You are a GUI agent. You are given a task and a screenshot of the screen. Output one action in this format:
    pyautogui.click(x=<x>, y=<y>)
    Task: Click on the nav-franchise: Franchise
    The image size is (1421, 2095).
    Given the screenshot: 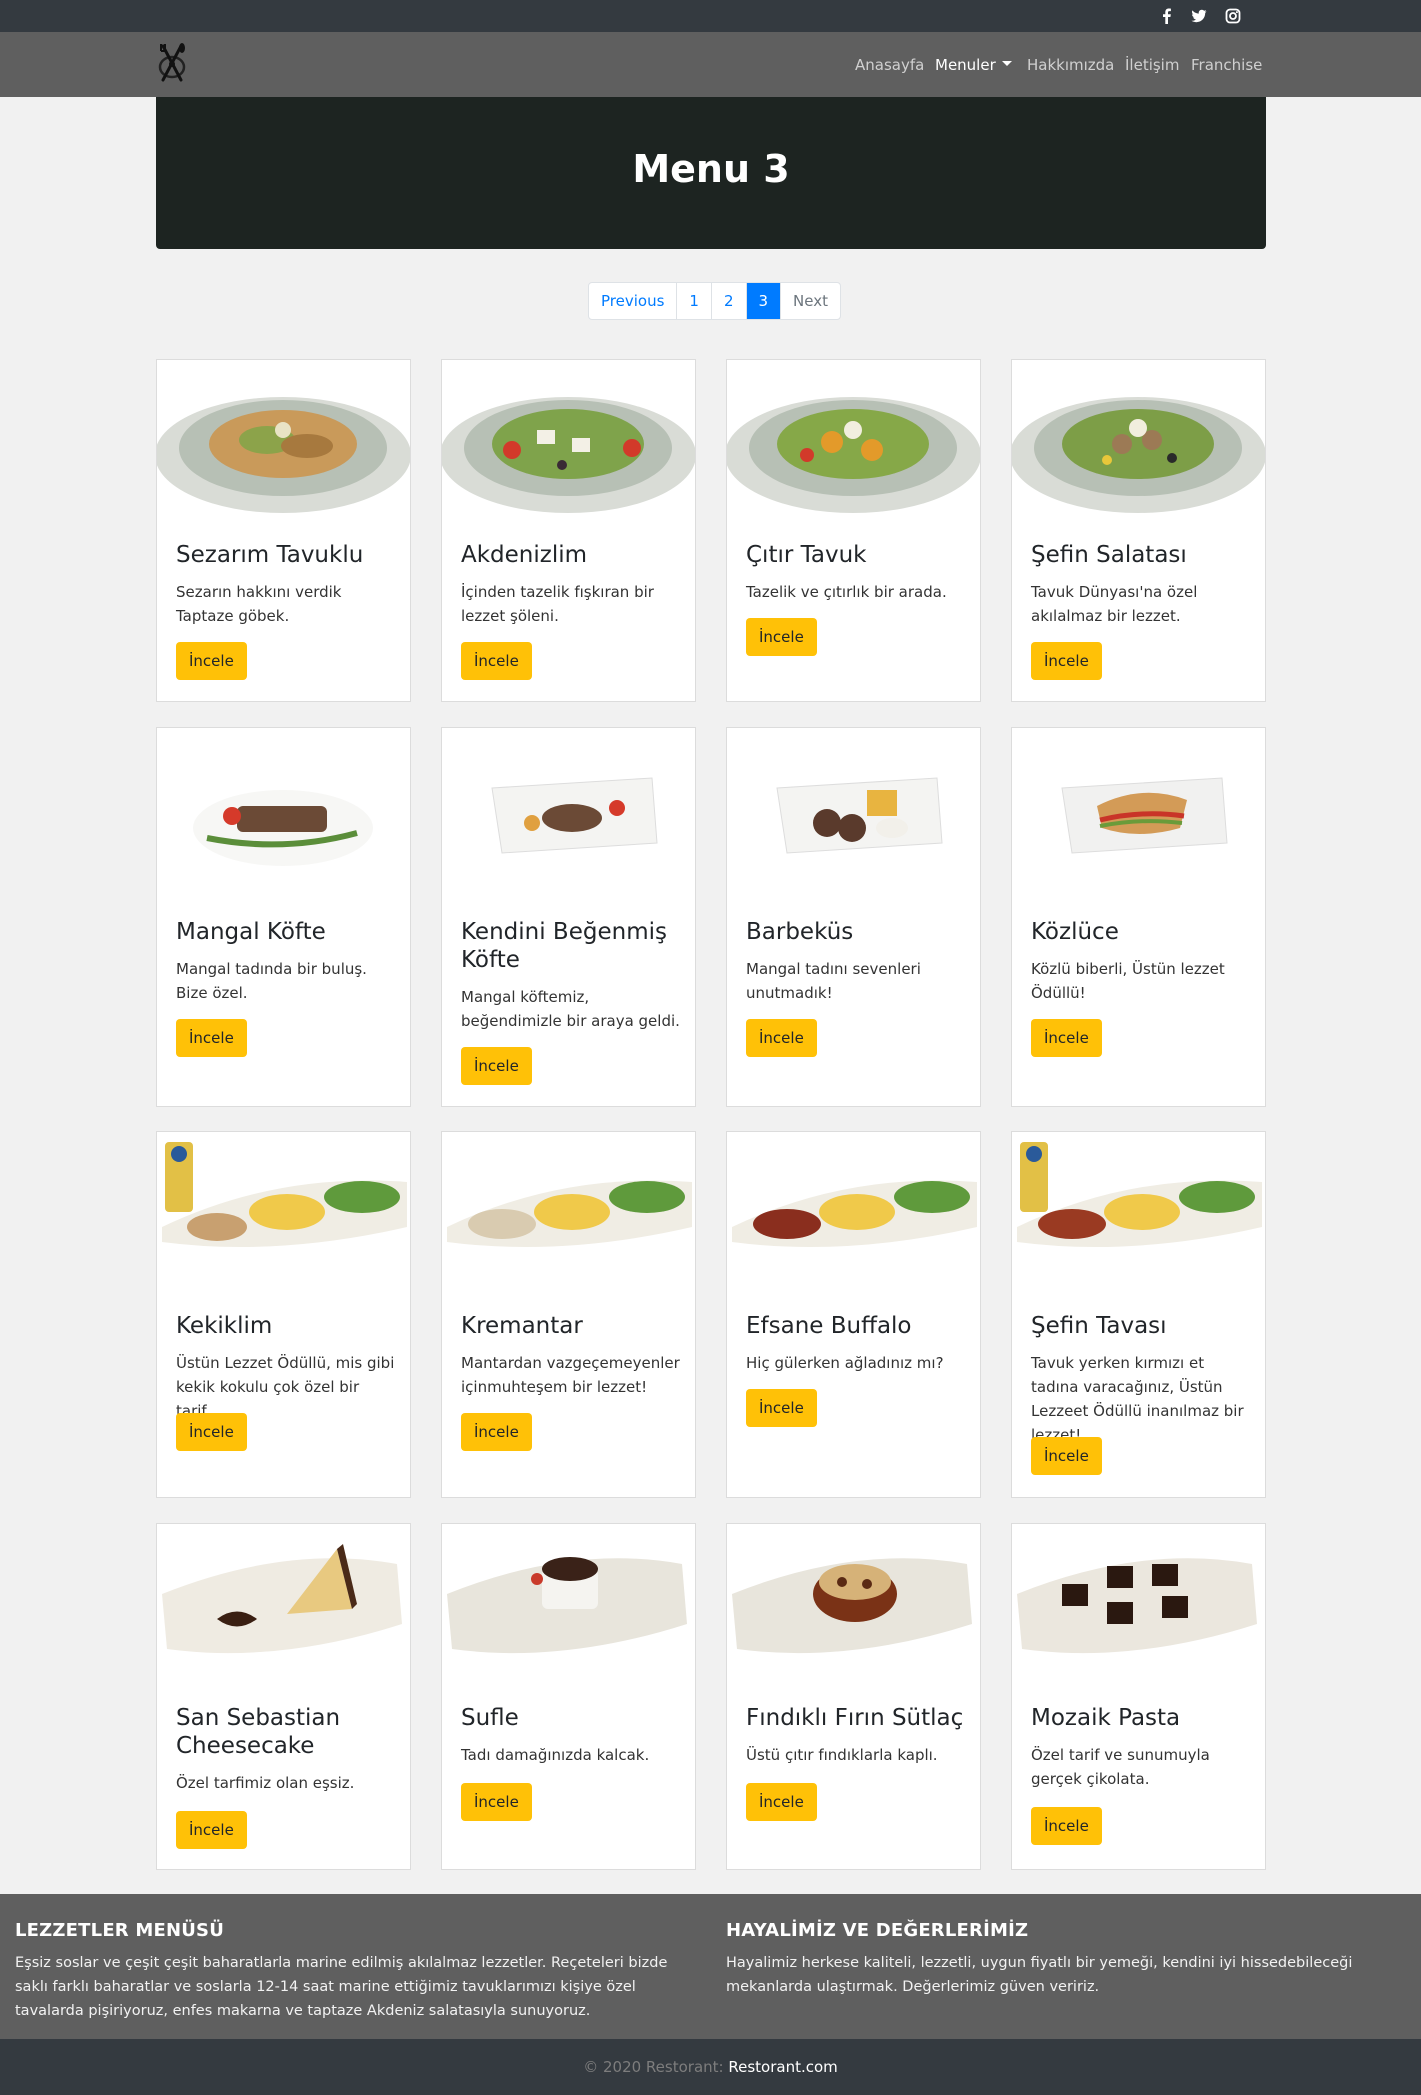 What is the action you would take?
    pyautogui.click(x=1226, y=65)
    